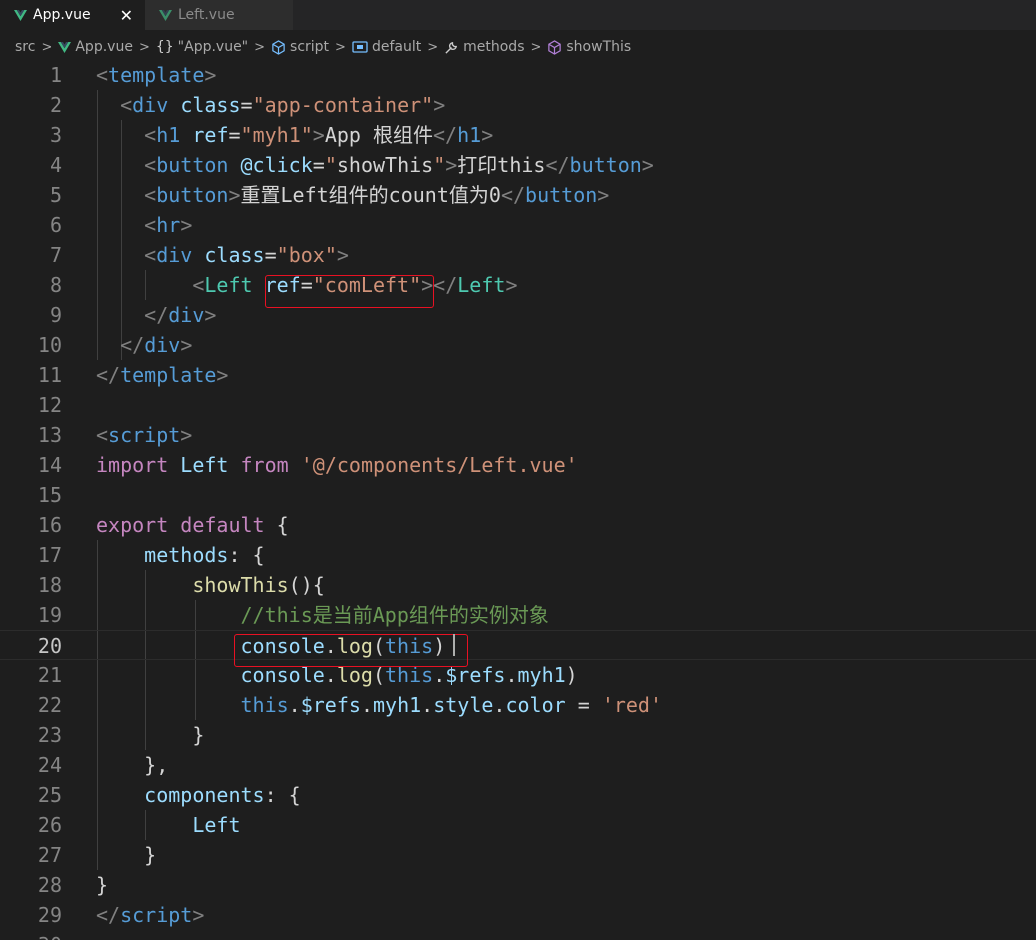 This screenshot has width=1036, height=940. What do you see at coordinates (264, 465) in the screenshot?
I see `code-token: from` at bounding box center [264, 465].